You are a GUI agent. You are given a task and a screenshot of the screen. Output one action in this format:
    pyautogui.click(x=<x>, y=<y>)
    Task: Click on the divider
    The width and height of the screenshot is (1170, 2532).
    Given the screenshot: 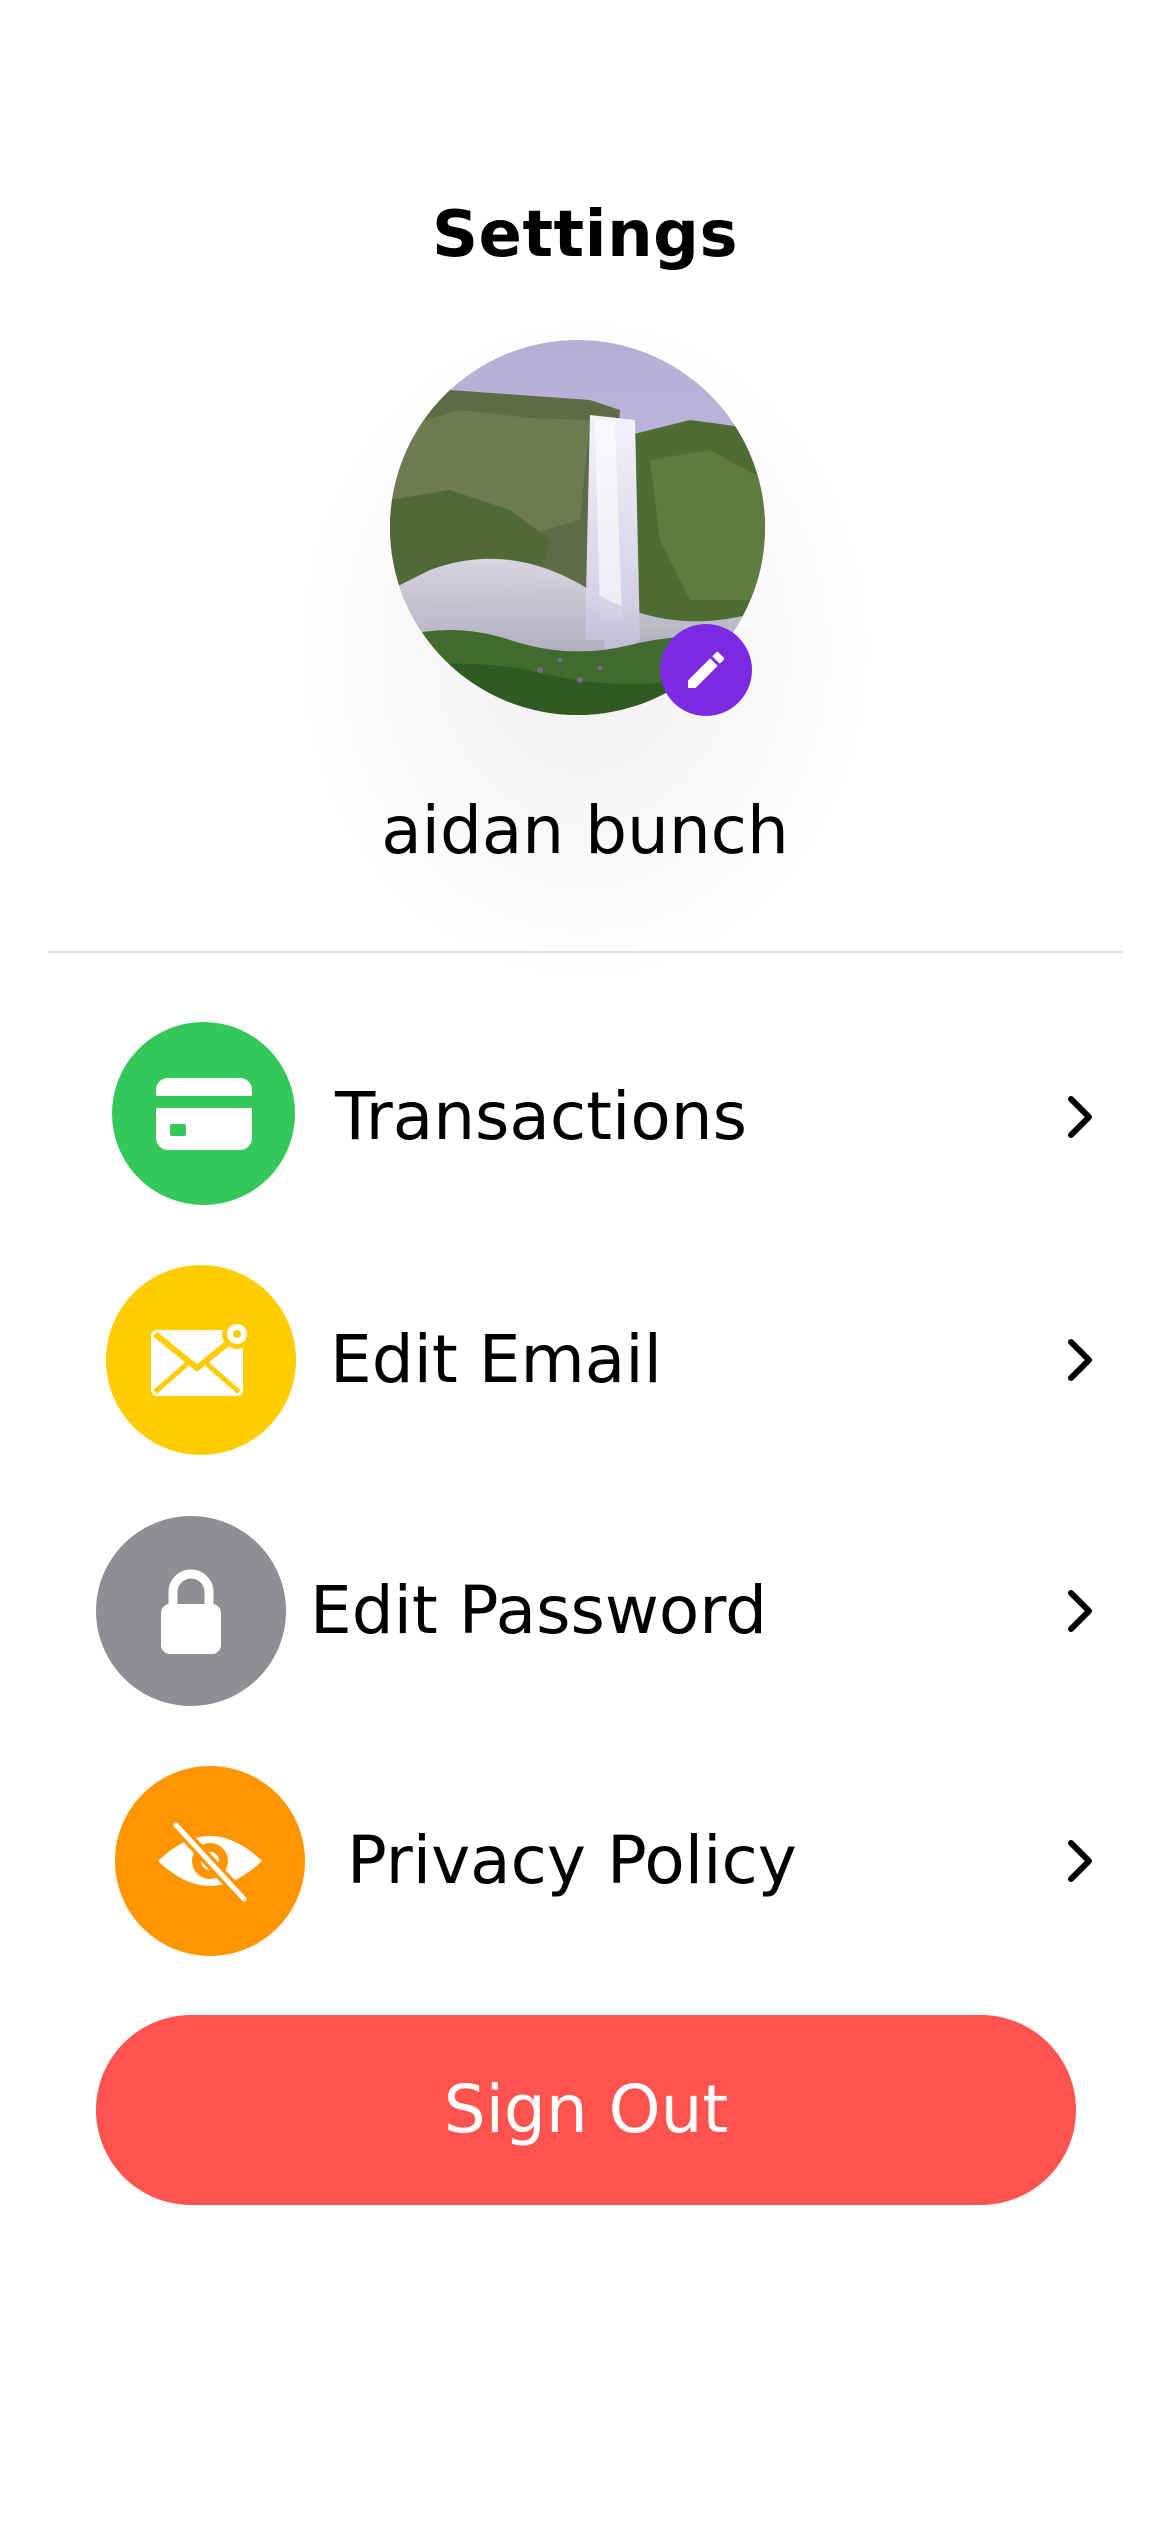 What is the action you would take?
    pyautogui.click(x=585, y=952)
    